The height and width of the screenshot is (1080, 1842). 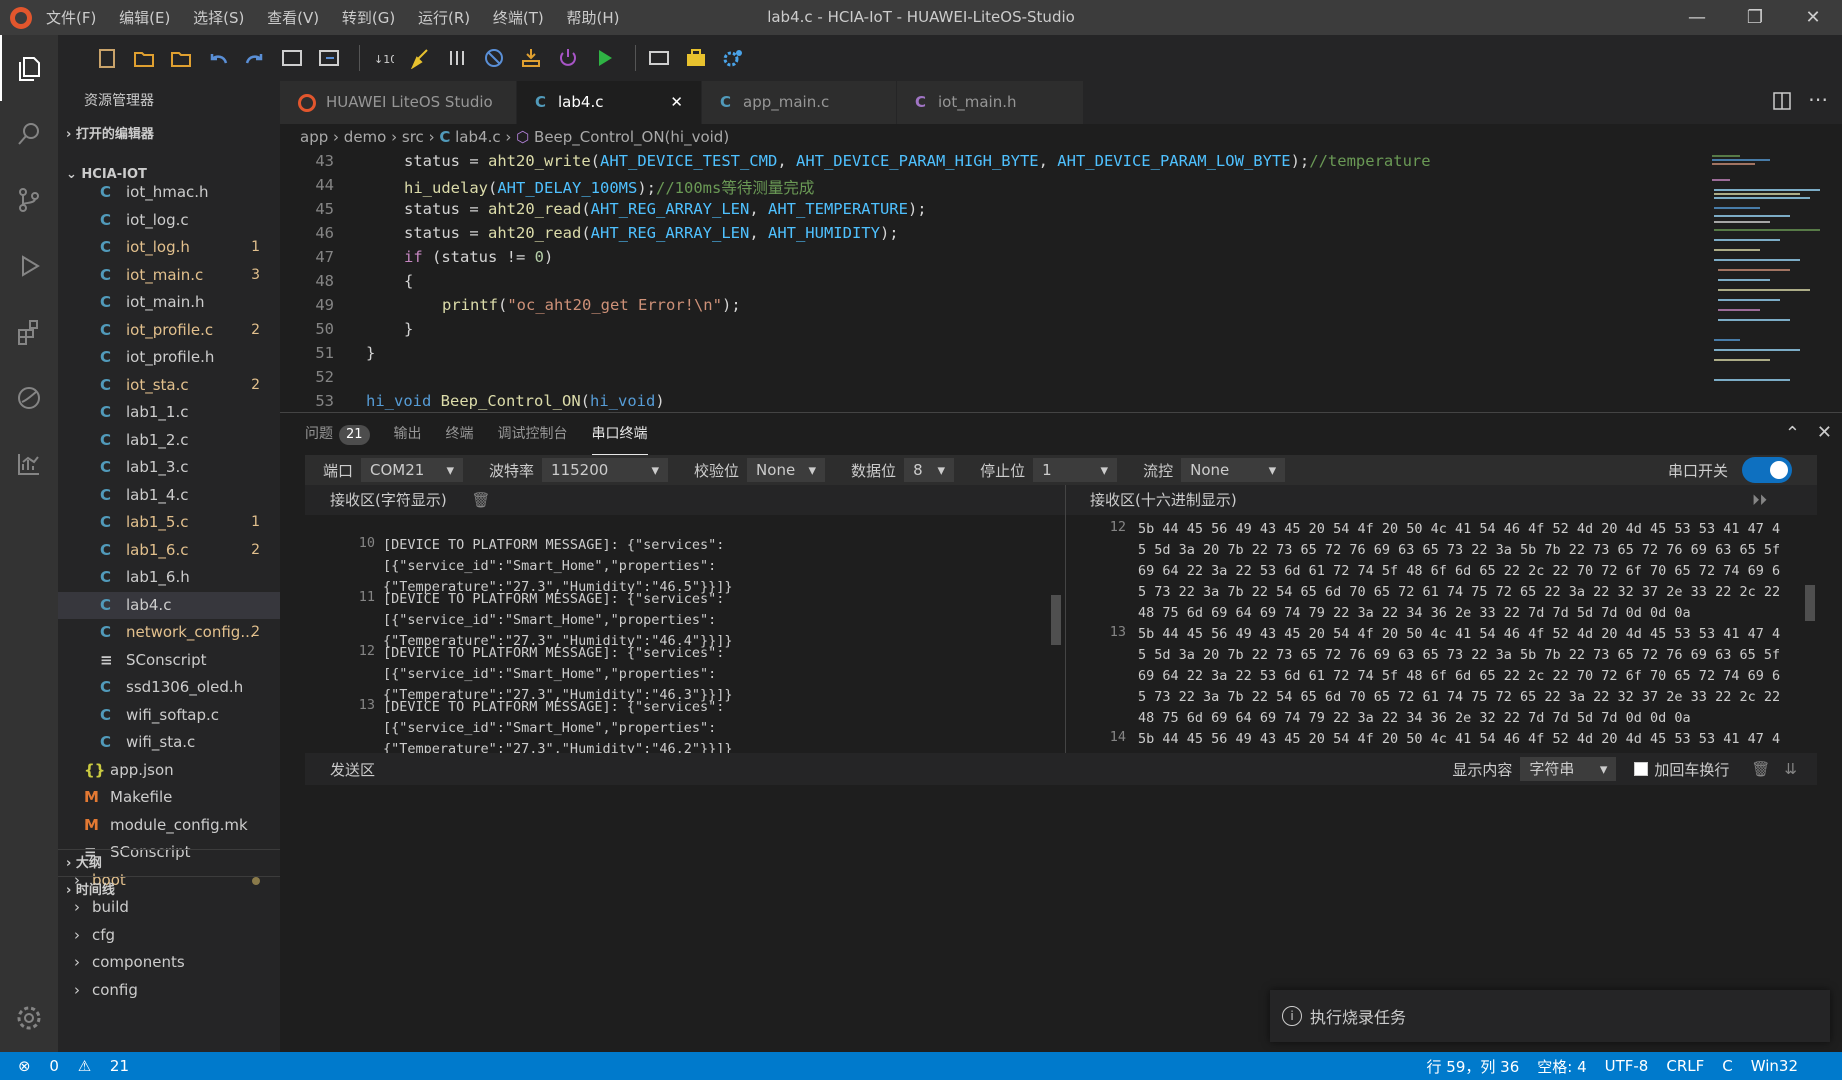 What do you see at coordinates (1727, 1066) in the screenshot?
I see `language-status: C` at bounding box center [1727, 1066].